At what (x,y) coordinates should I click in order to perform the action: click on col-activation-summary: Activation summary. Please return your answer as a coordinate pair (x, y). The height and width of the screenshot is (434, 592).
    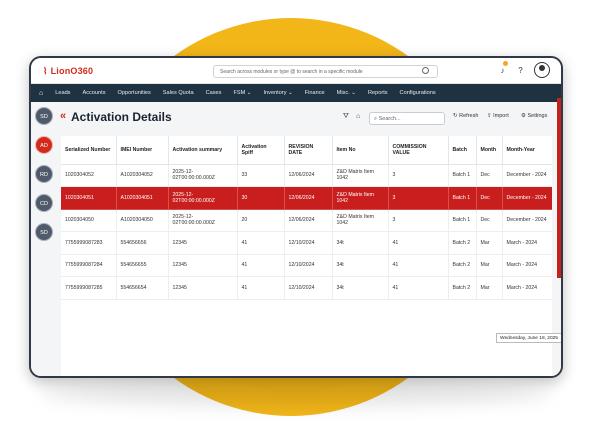
    Looking at the image, I should click on (203, 150).